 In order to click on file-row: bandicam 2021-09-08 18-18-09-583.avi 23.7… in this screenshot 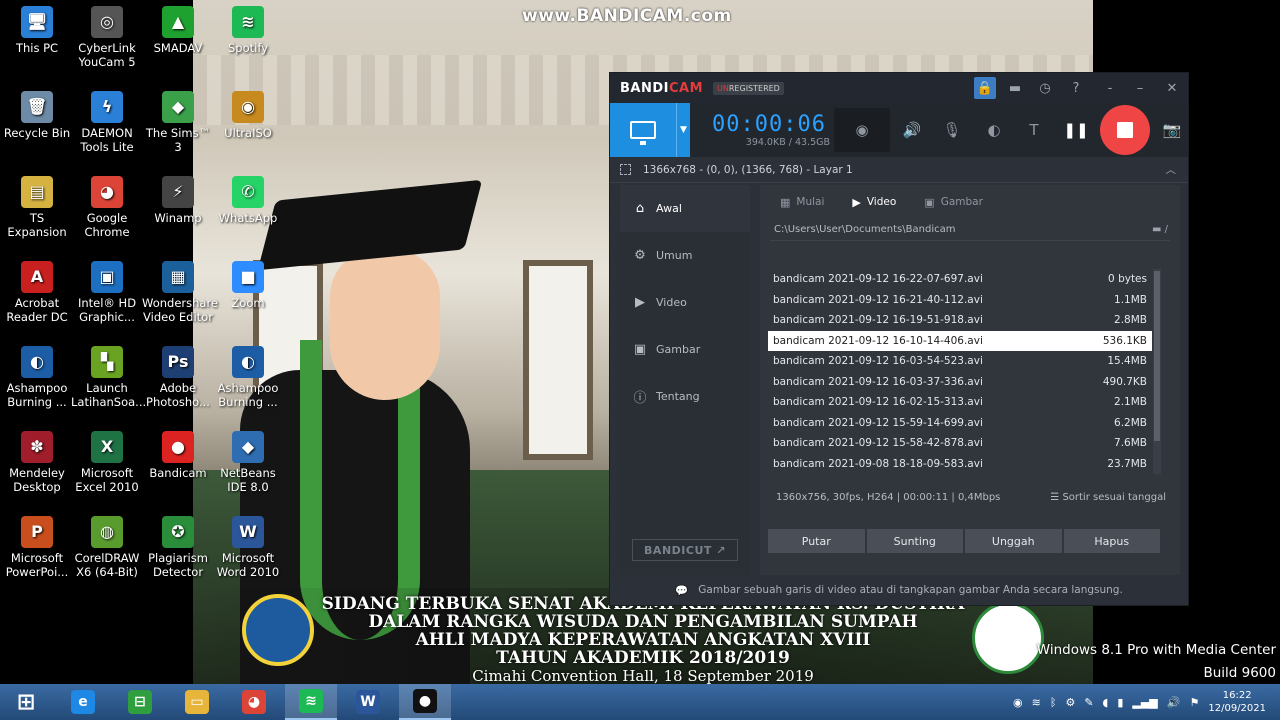, I will do `click(960, 464)`.